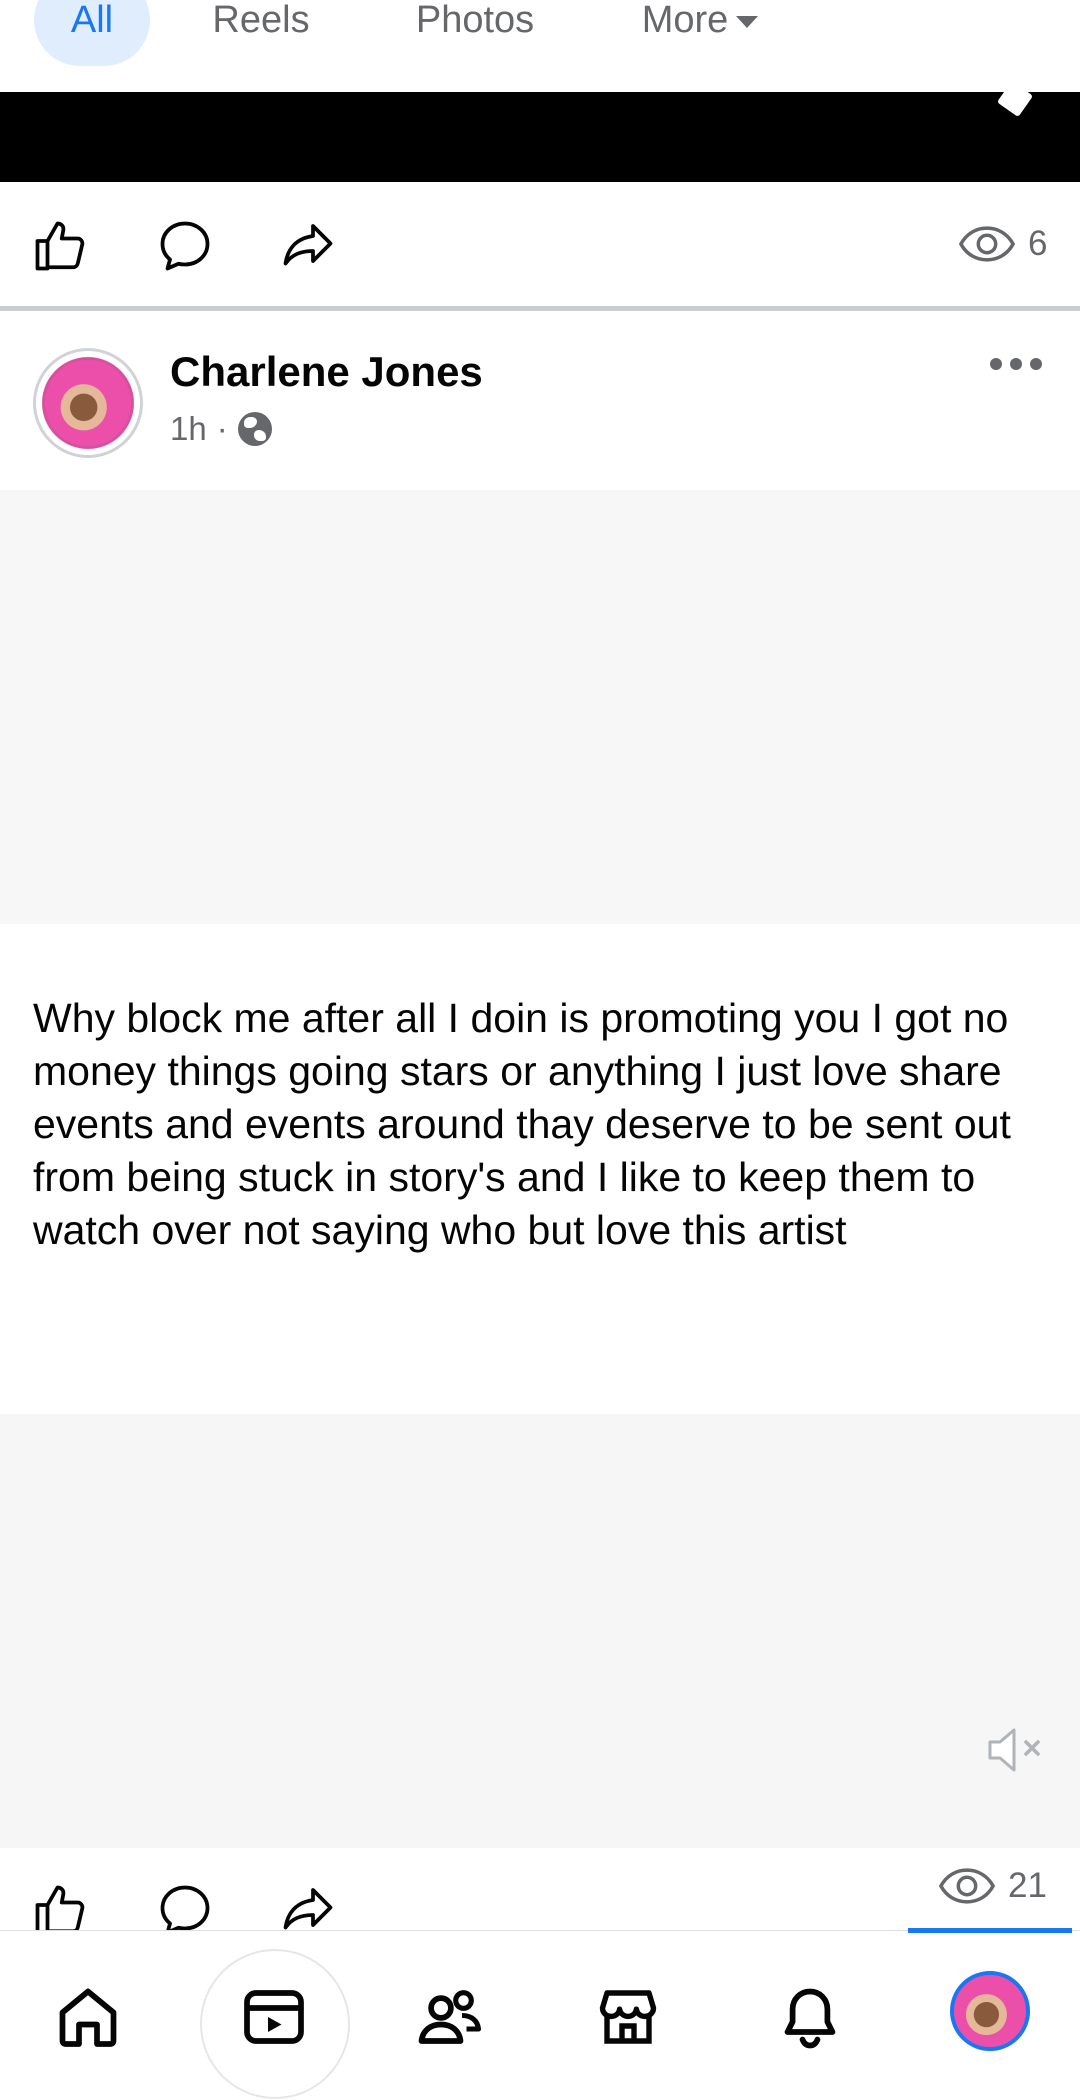 This screenshot has width=1080, height=2100. I want to click on nav-home, so click(88, 2017).